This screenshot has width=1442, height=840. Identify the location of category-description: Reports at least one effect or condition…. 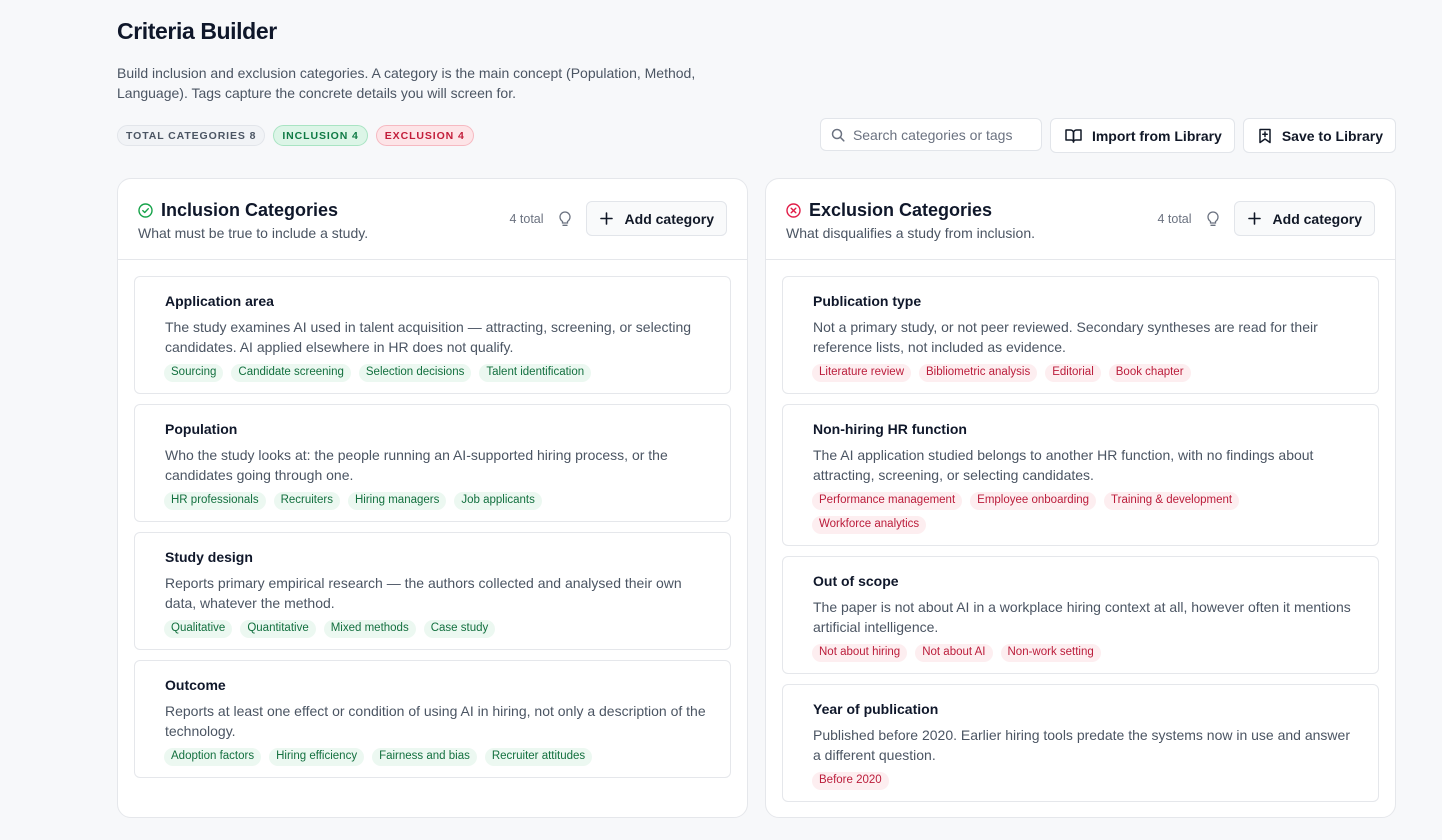
(435, 721).